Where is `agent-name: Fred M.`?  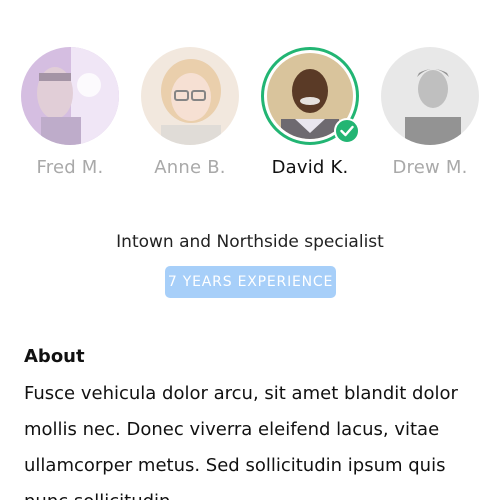 agent-name: Fred M. is located at coordinates (70, 167).